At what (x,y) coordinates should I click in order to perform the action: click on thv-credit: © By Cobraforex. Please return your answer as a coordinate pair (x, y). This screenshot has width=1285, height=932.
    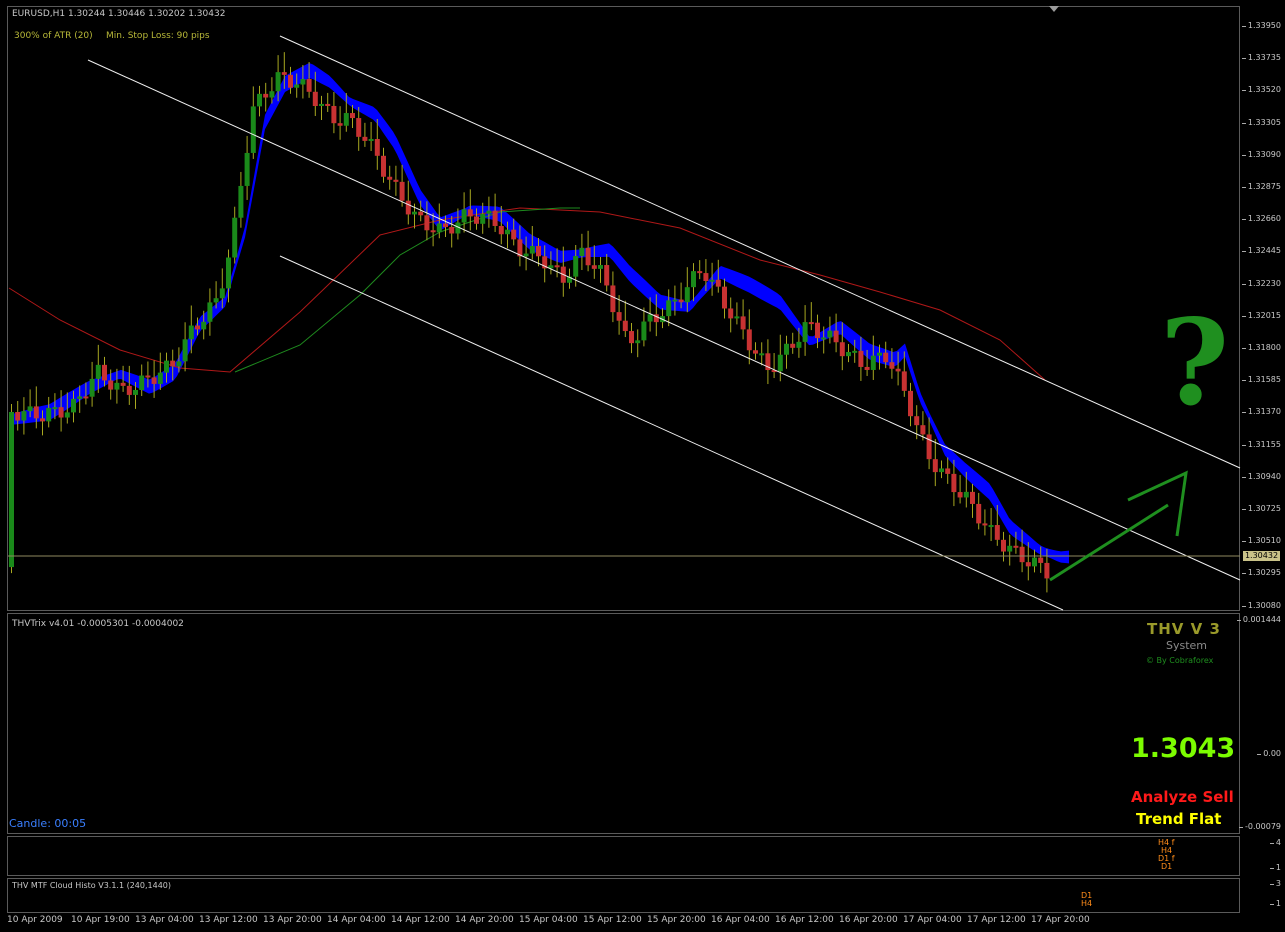
    Looking at the image, I should click on (1180, 660).